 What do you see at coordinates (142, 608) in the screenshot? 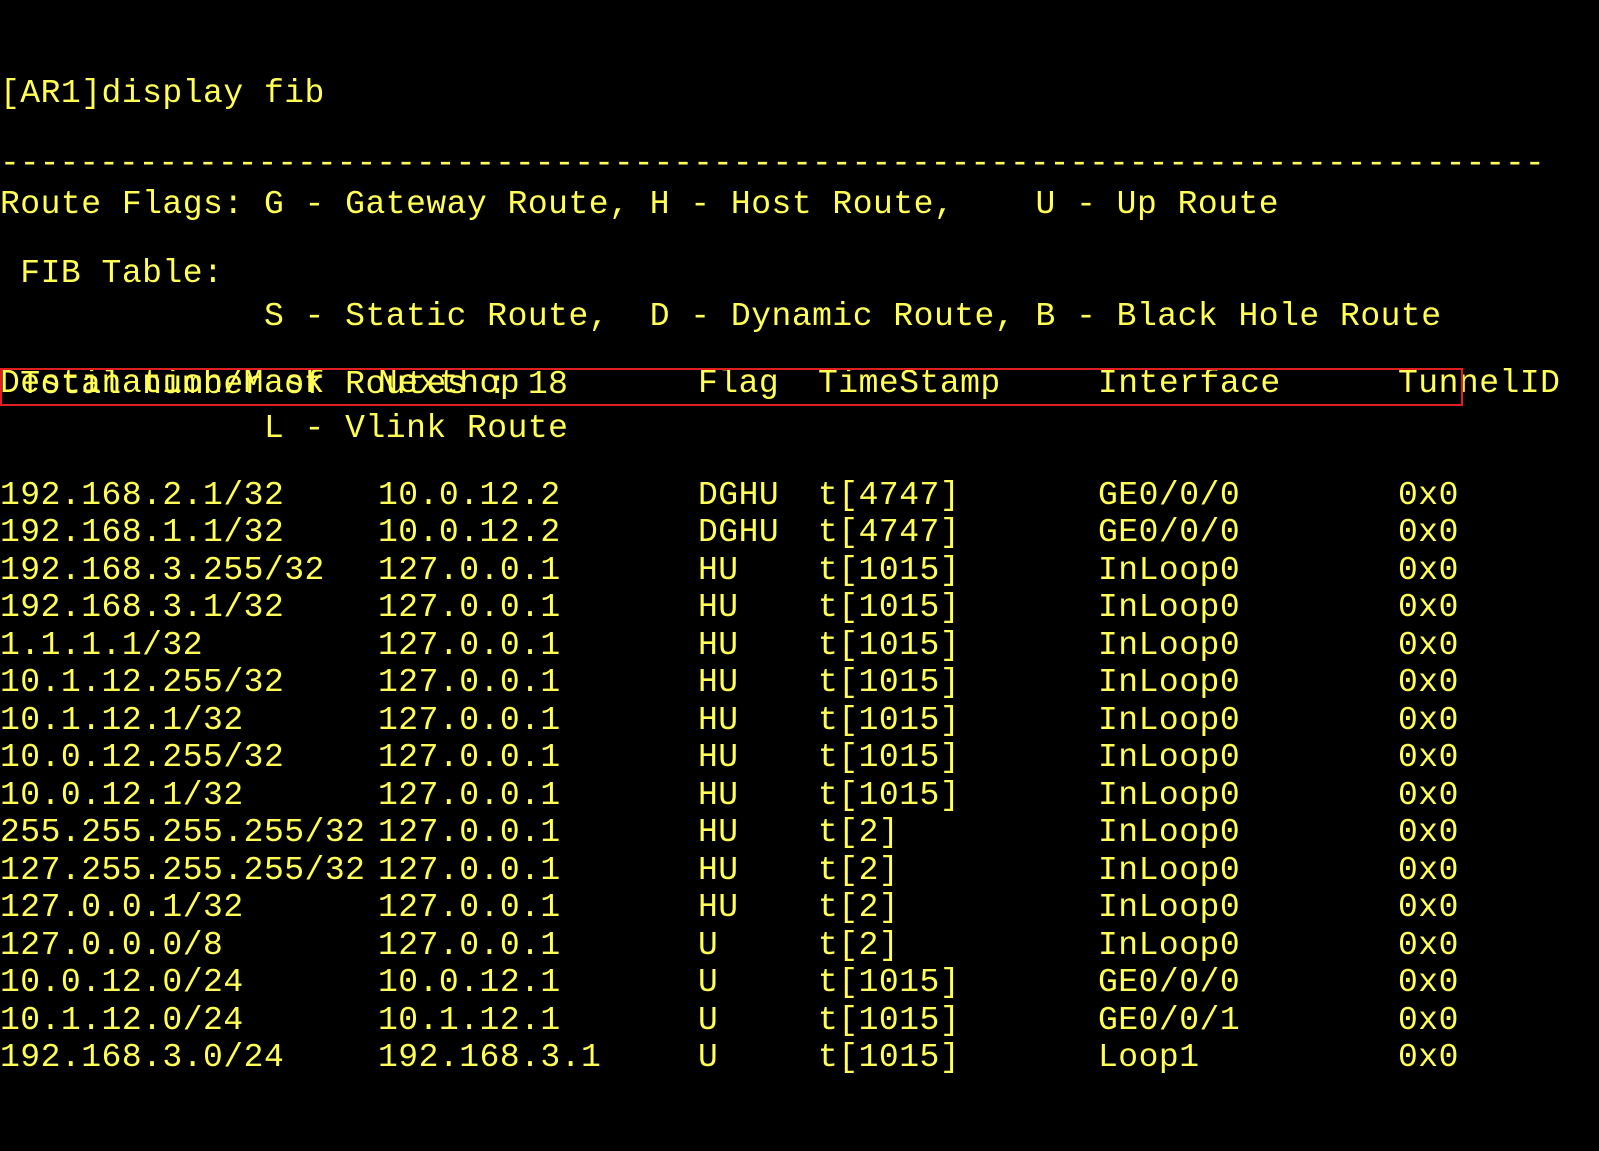
I see `destination-cell: 192.168.3.1/32` at bounding box center [142, 608].